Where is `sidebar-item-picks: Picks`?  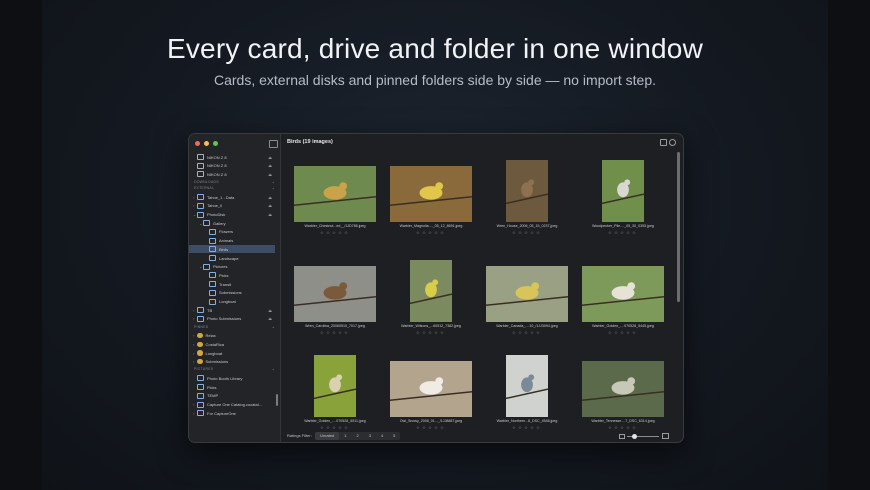
sidebar-item-picks: Picks is located at coordinates (232, 275).